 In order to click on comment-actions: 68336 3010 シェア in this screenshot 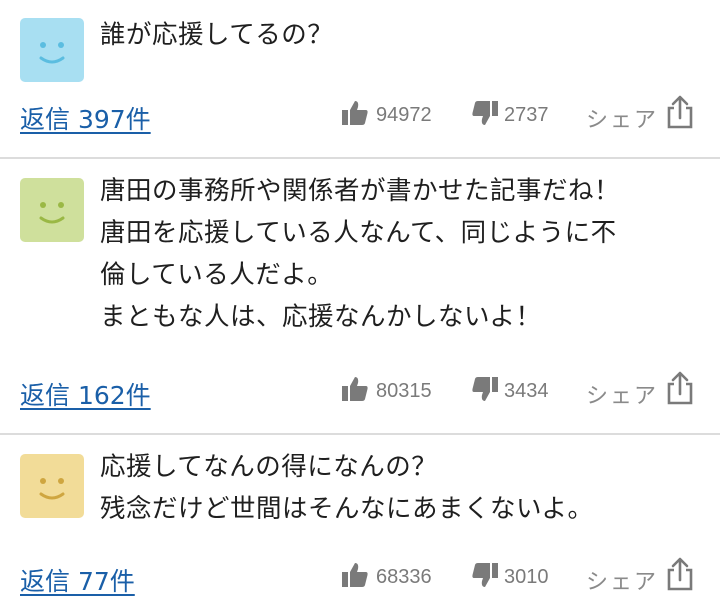, I will do `click(525, 578)`.